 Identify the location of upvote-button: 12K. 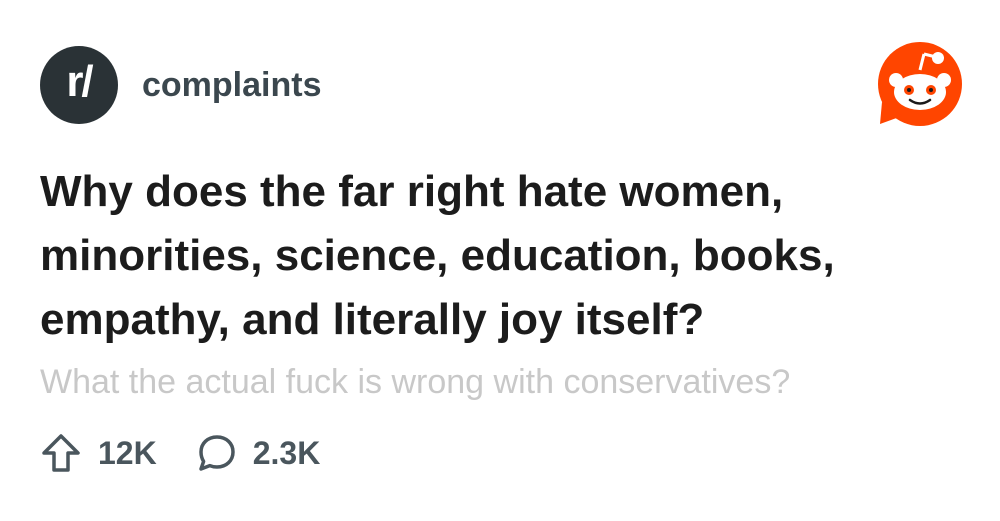
(98, 453).